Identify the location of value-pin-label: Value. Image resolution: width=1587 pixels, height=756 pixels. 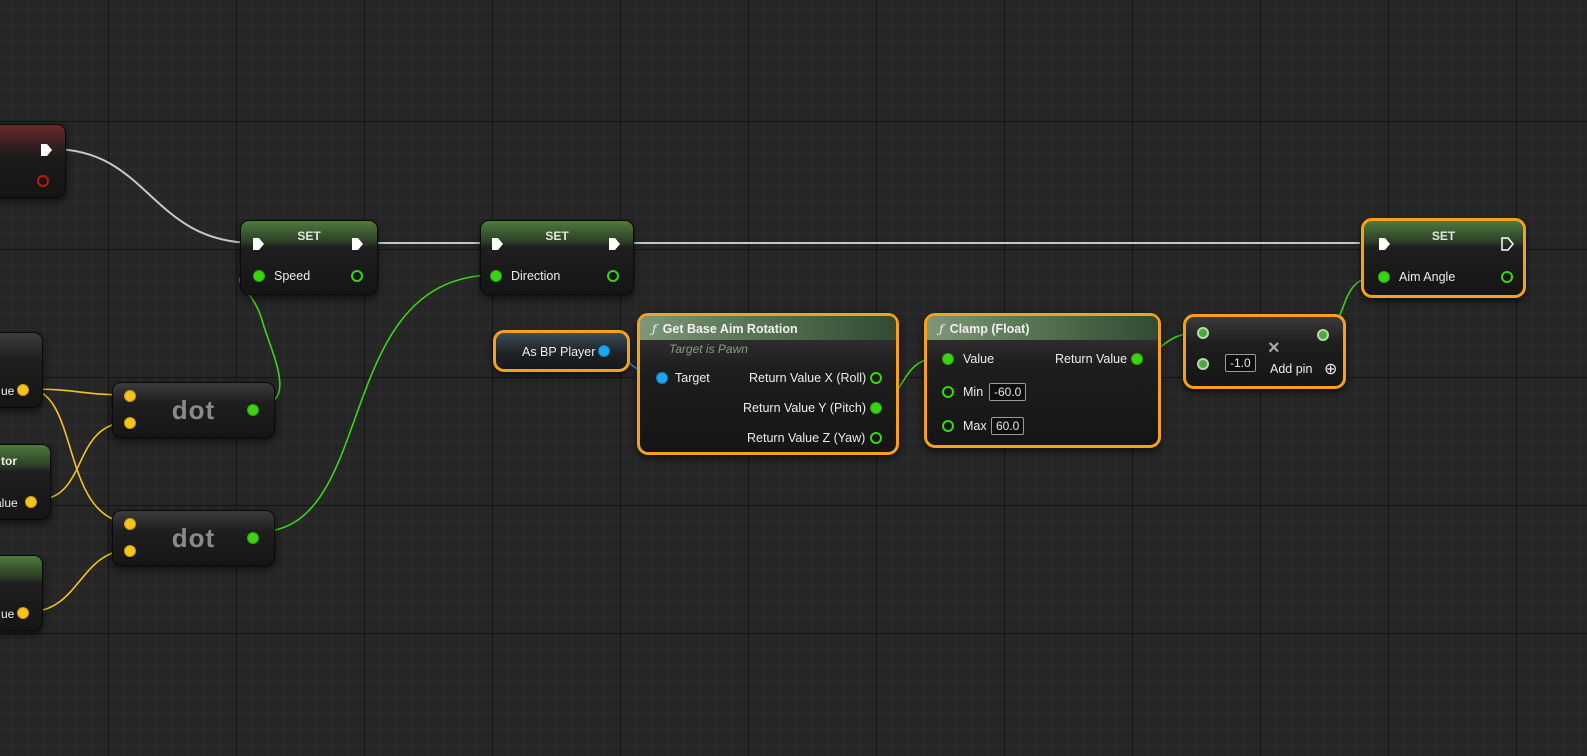
(979, 359).